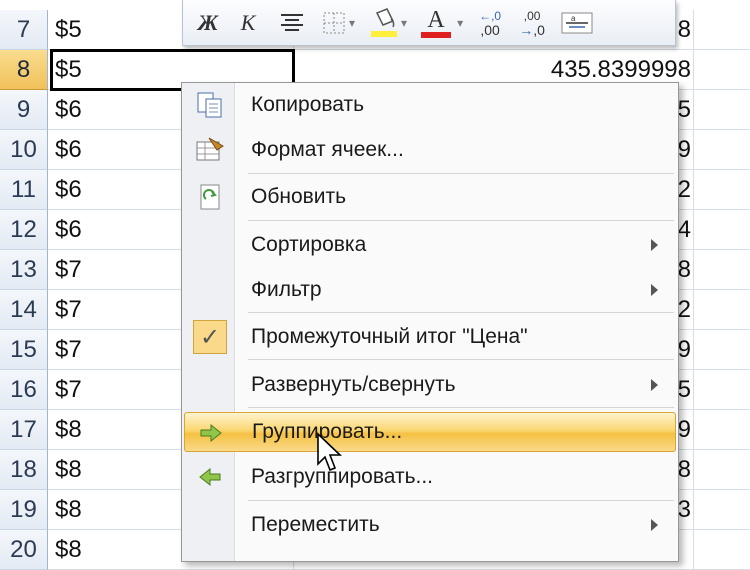 The image size is (750, 570). Describe the element at coordinates (384, 22) in the screenshot. I see `paint-bucket-icon` at that location.